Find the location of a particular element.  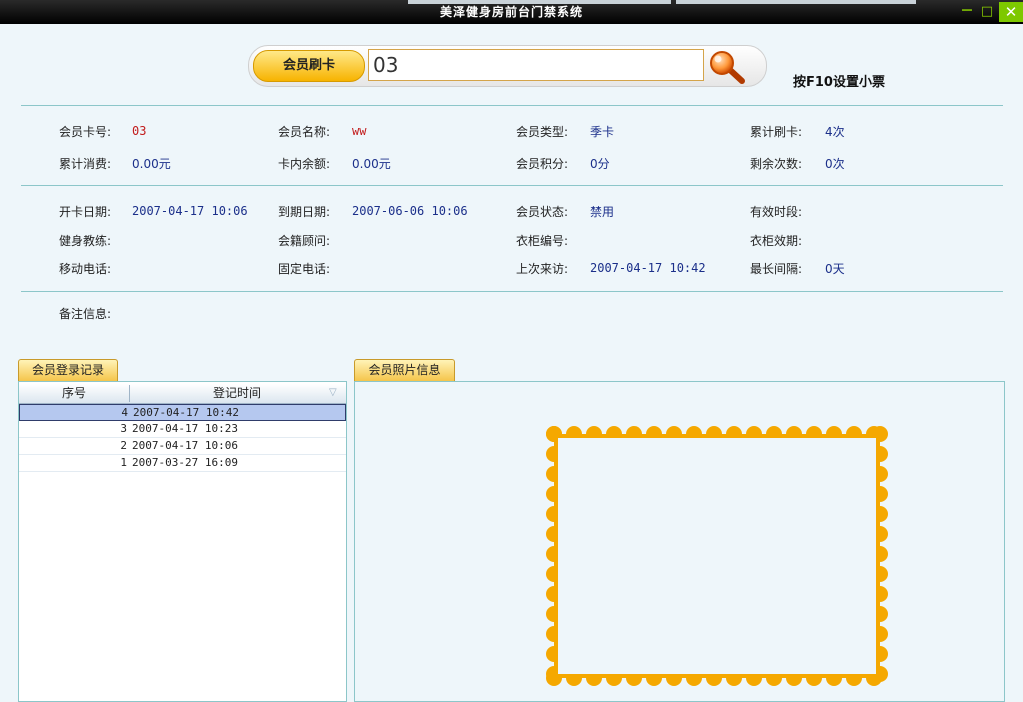

member-name-value: ww is located at coordinates (359, 131).